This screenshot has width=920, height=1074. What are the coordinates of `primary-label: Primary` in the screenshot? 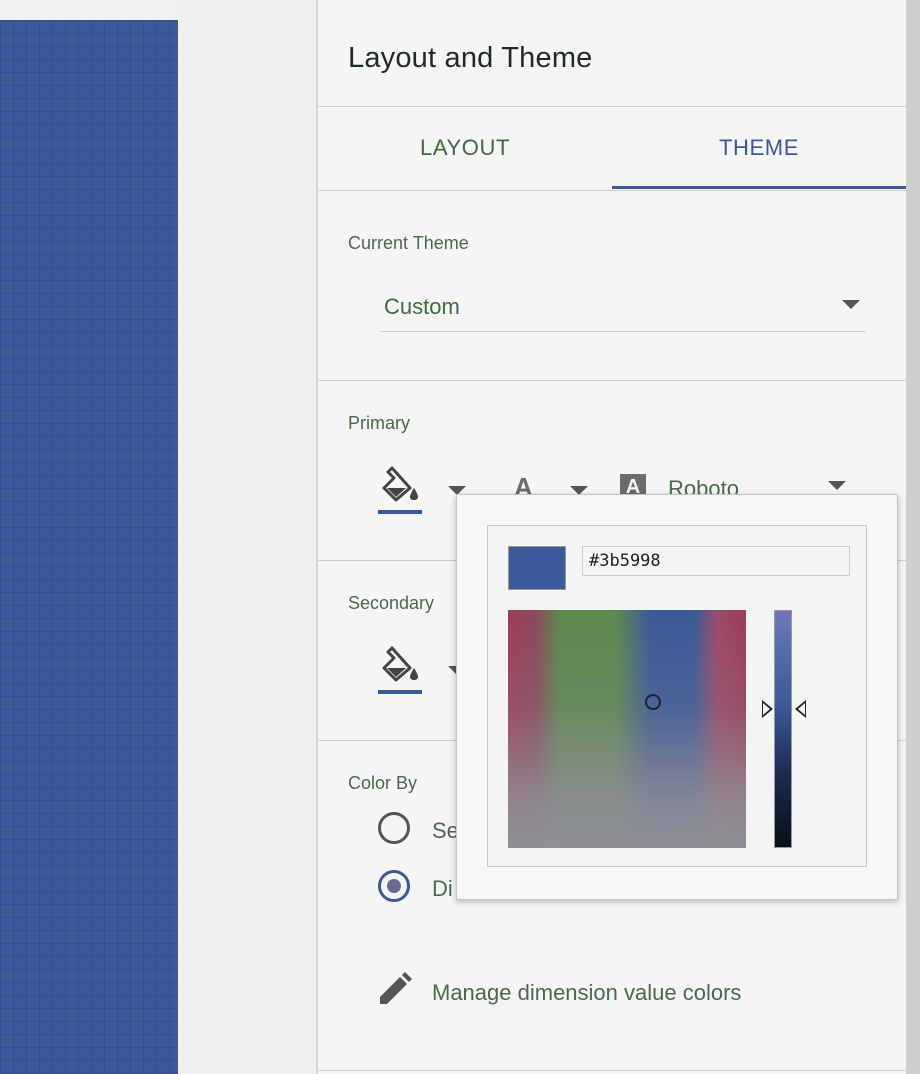 It's located at (379, 423).